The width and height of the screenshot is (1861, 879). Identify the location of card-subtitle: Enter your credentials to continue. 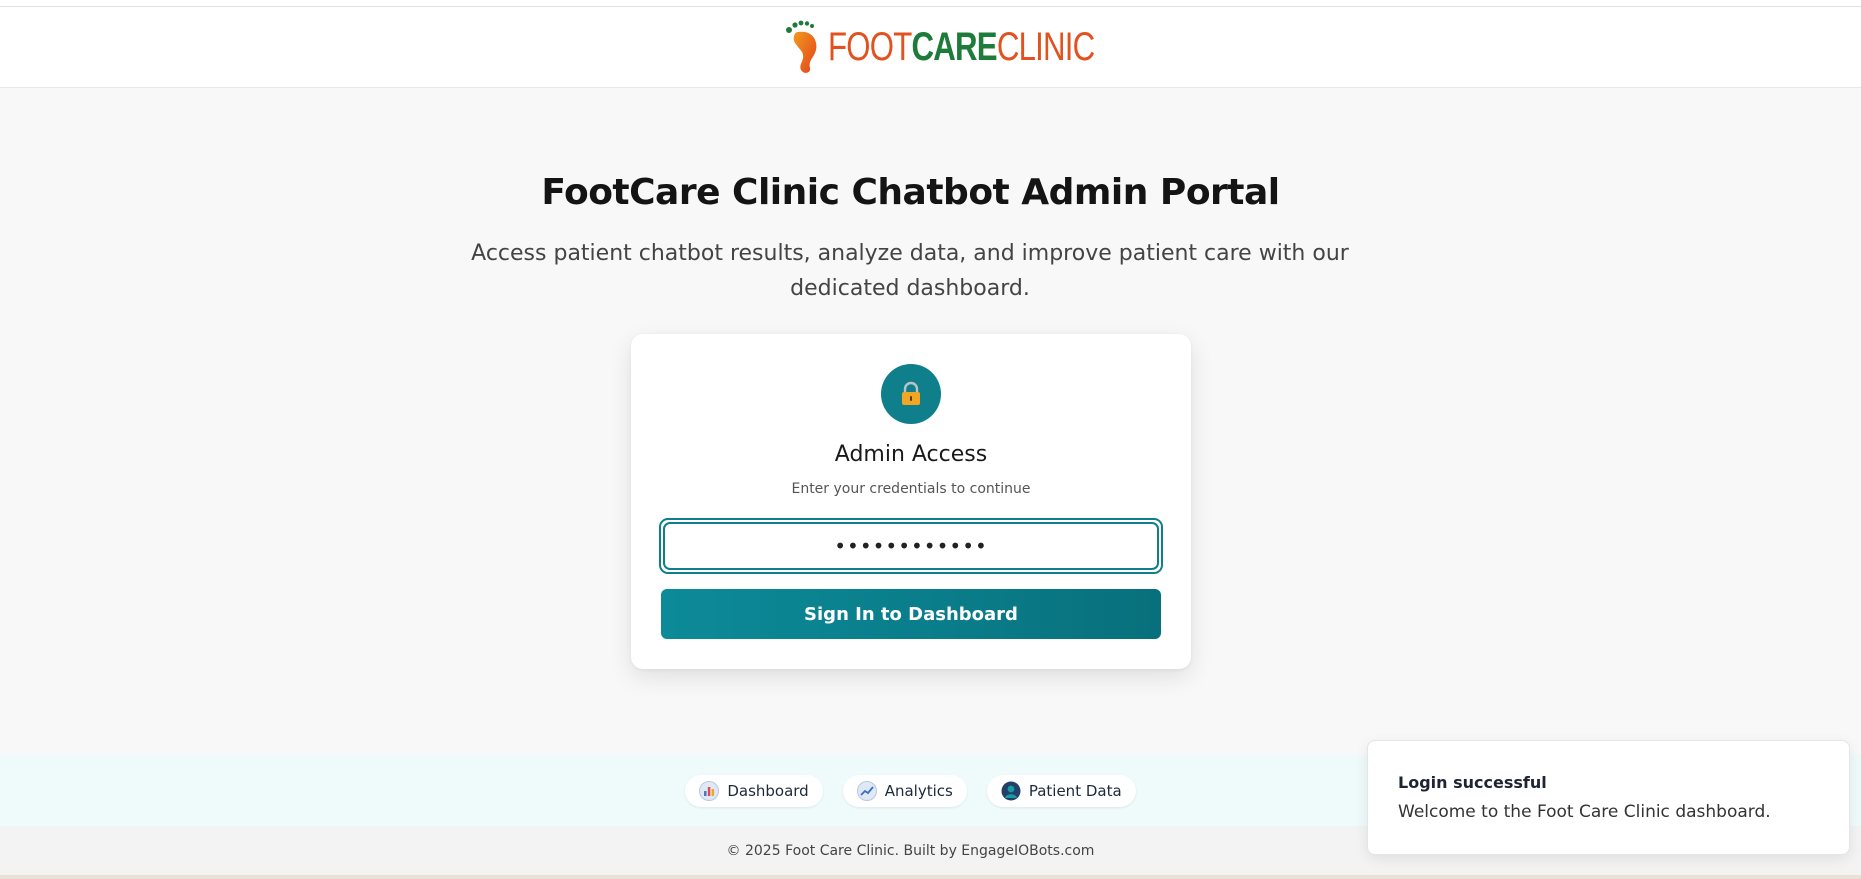
(911, 489).